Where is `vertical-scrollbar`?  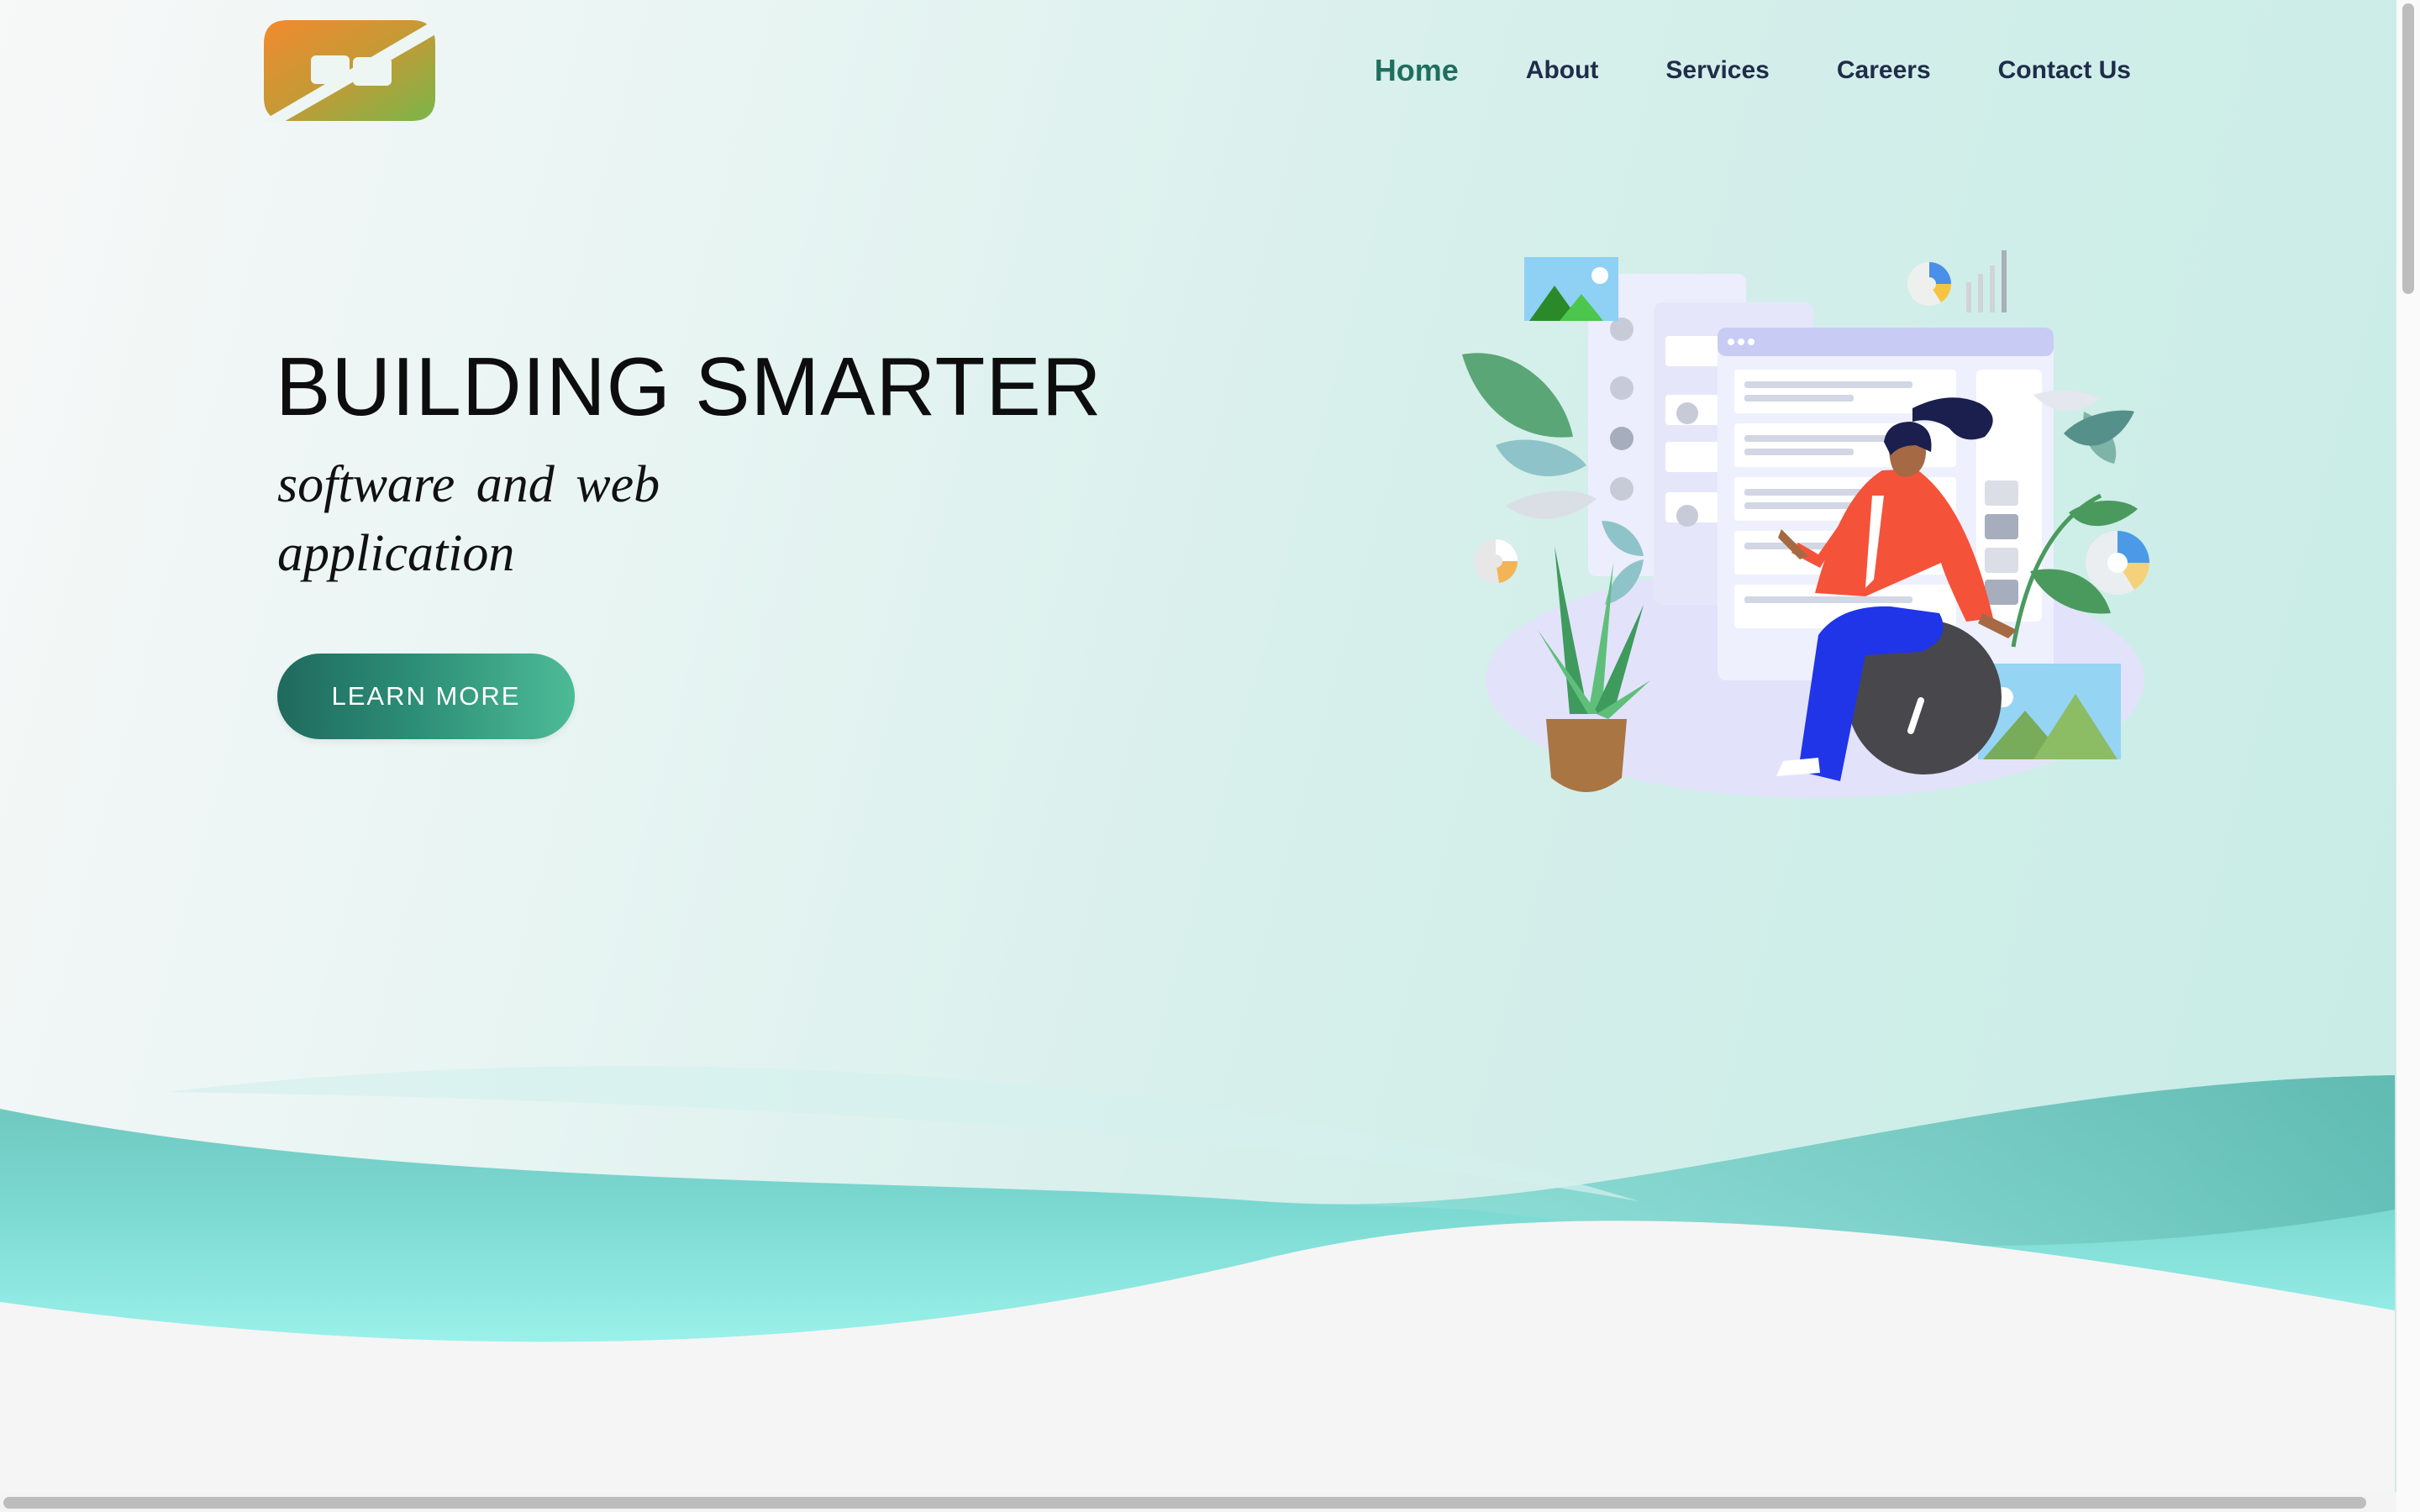 vertical-scrollbar is located at coordinates (2408, 756).